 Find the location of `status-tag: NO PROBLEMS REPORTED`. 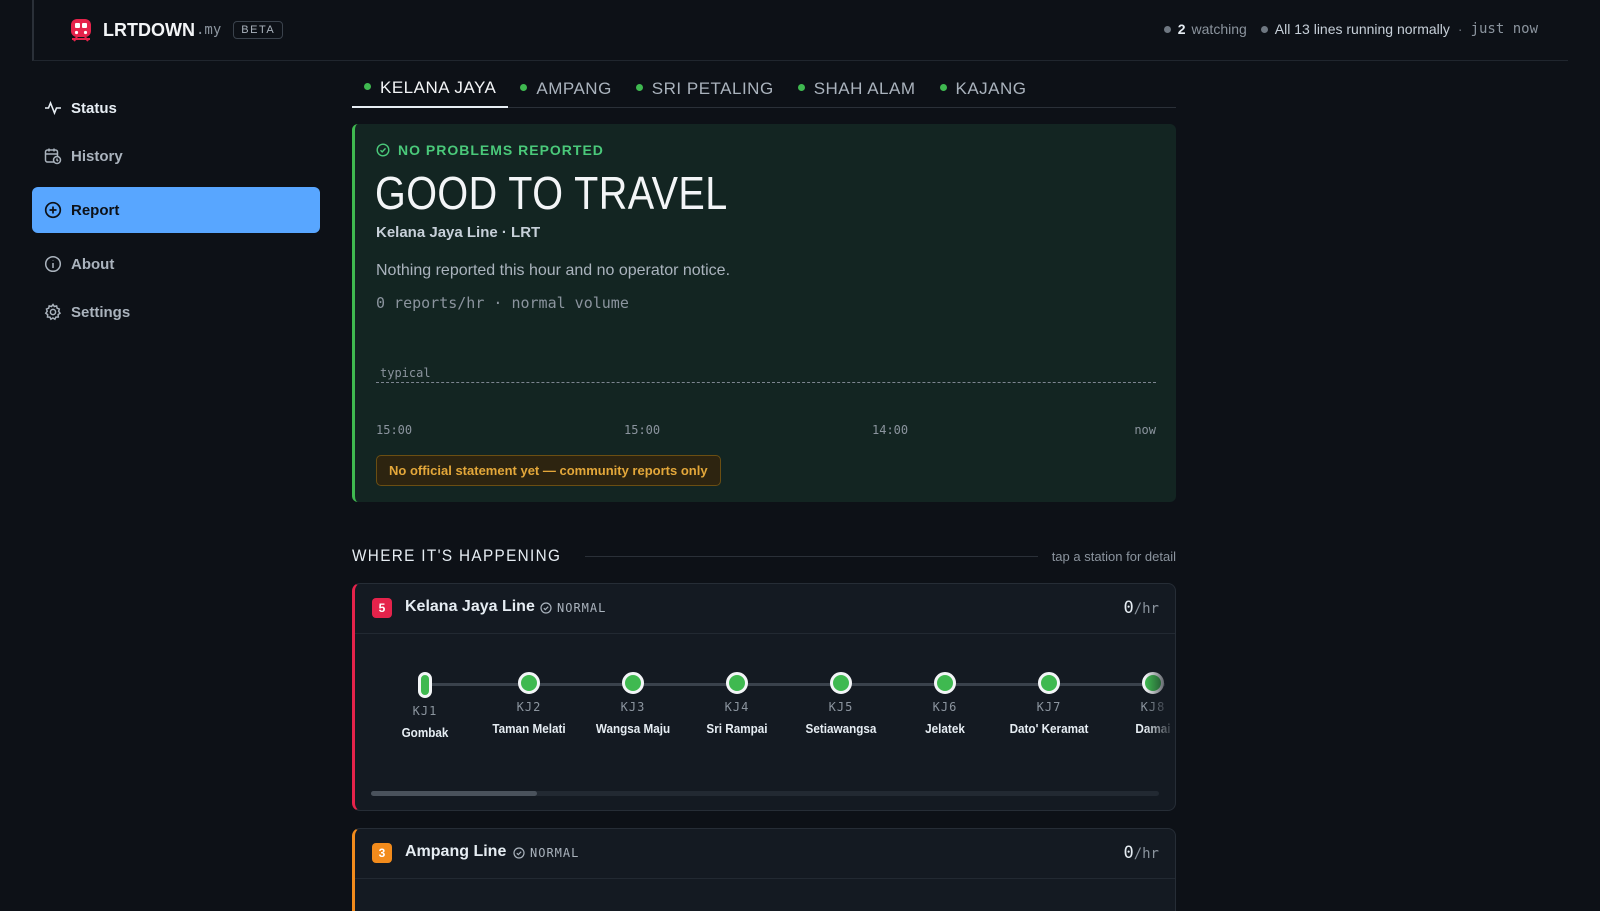

status-tag: NO PROBLEMS REPORTED is located at coordinates (490, 150).